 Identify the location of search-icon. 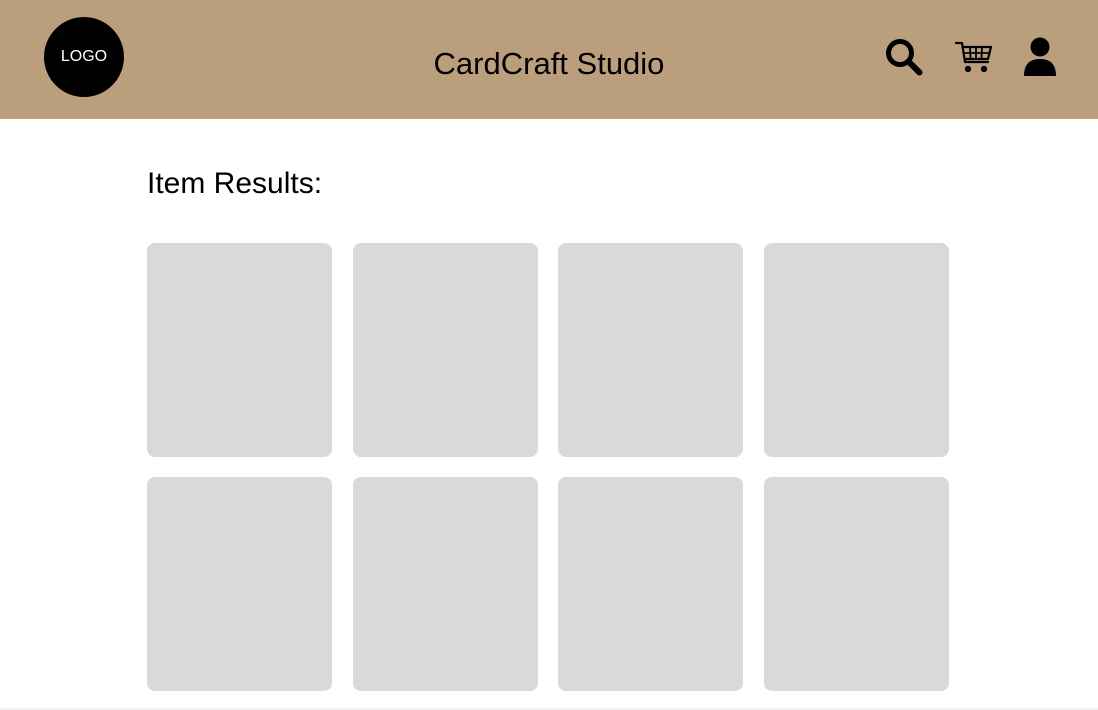
(904, 57).